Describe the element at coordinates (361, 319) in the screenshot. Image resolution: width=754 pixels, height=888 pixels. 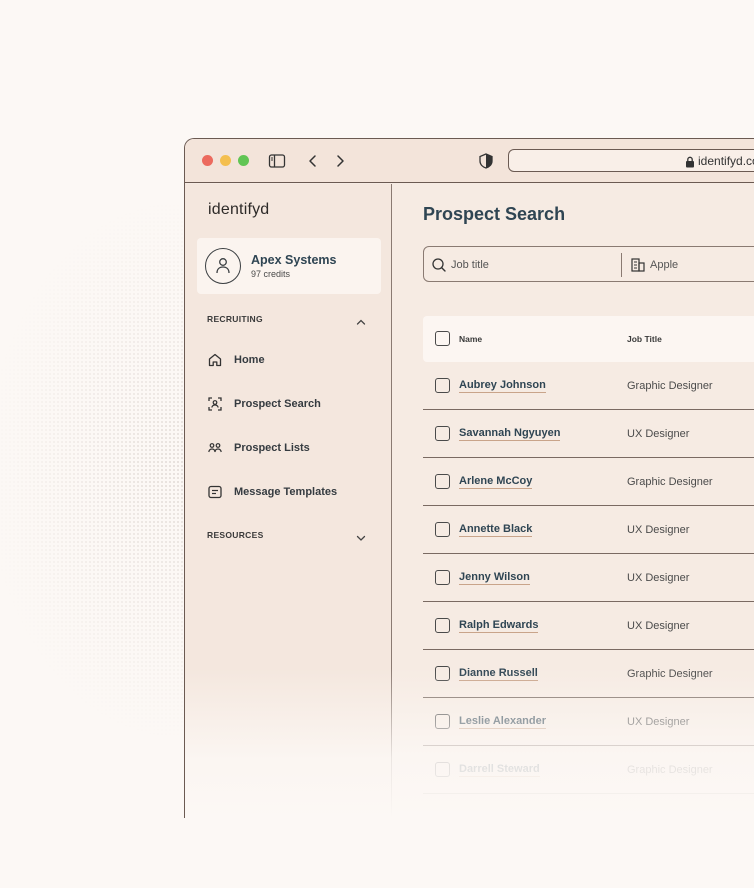
I see `chevron-up-icon` at that location.